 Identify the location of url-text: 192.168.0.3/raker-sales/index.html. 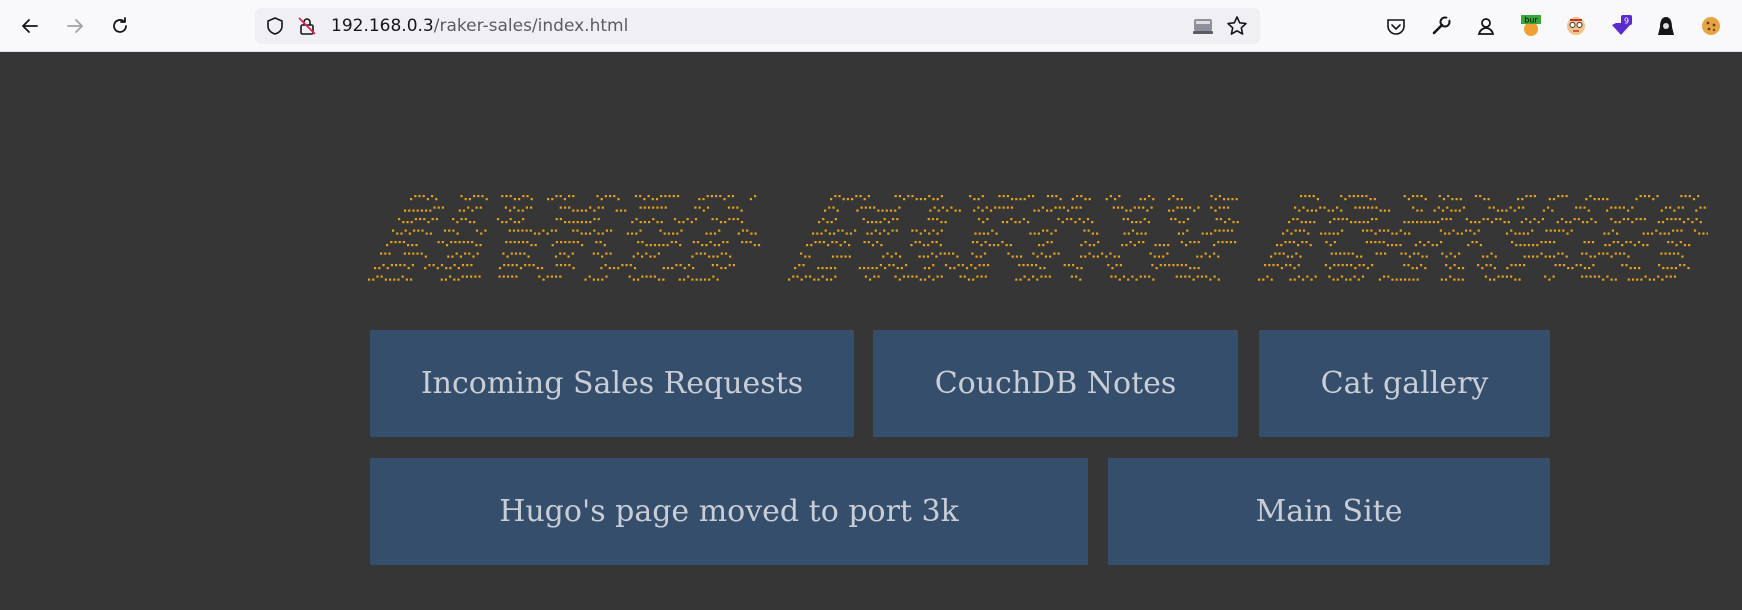
(479, 26).